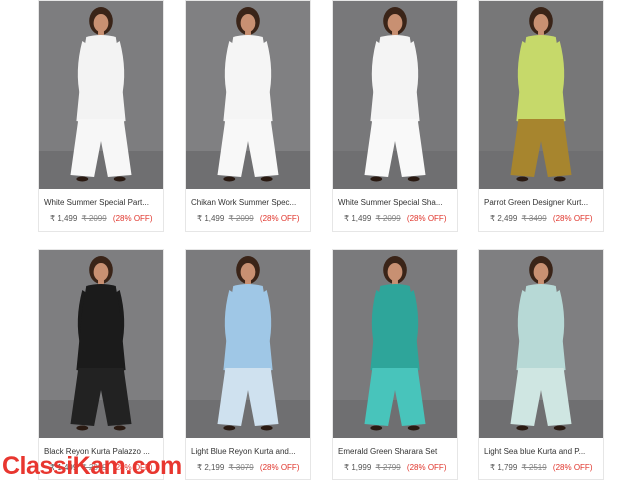 The image size is (640, 480). What do you see at coordinates (534, 467) in the screenshot?
I see `original-price: ₹ 2519` at bounding box center [534, 467].